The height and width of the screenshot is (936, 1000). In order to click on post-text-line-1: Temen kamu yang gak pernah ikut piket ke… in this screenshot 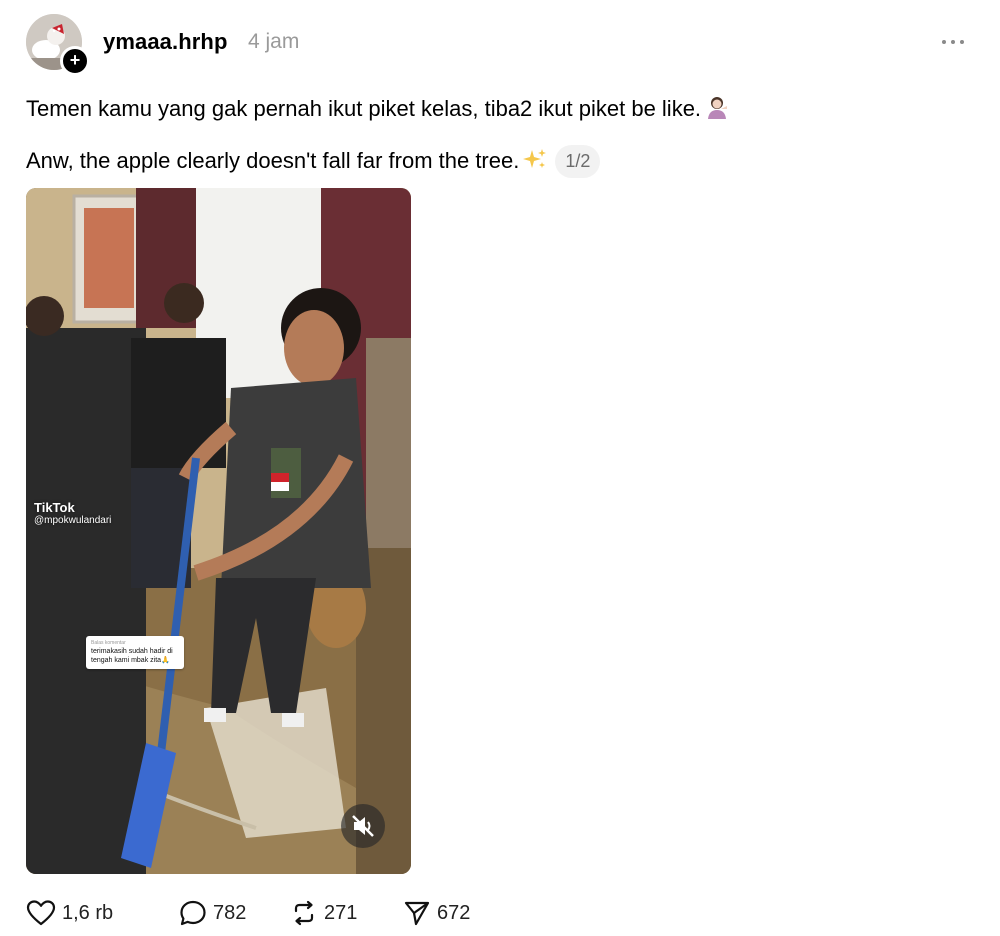, I will do `click(377, 110)`.